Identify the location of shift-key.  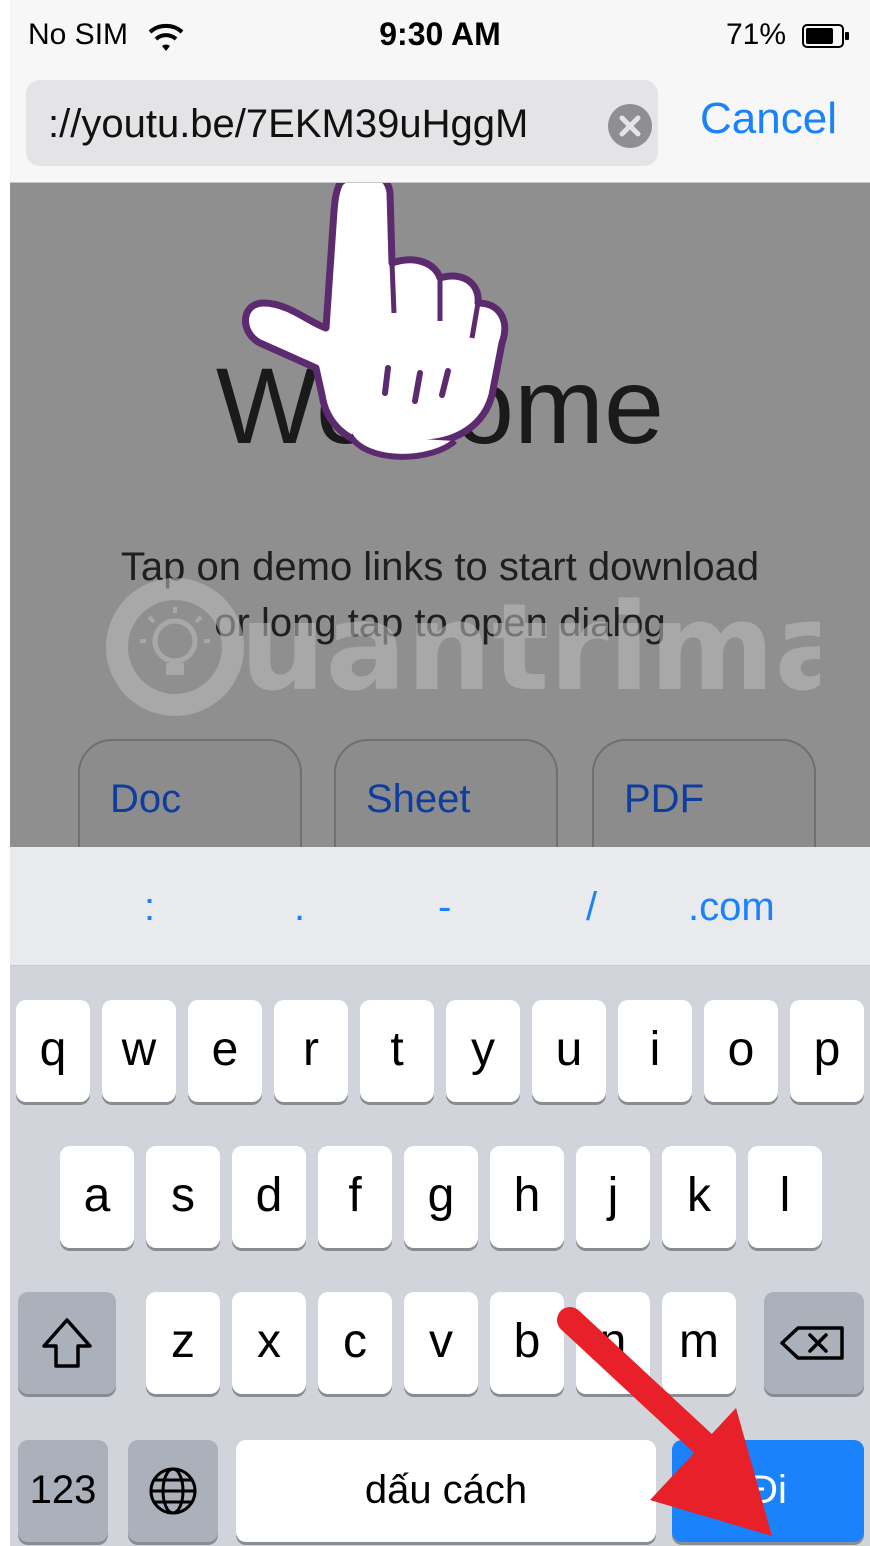
(67, 1343).